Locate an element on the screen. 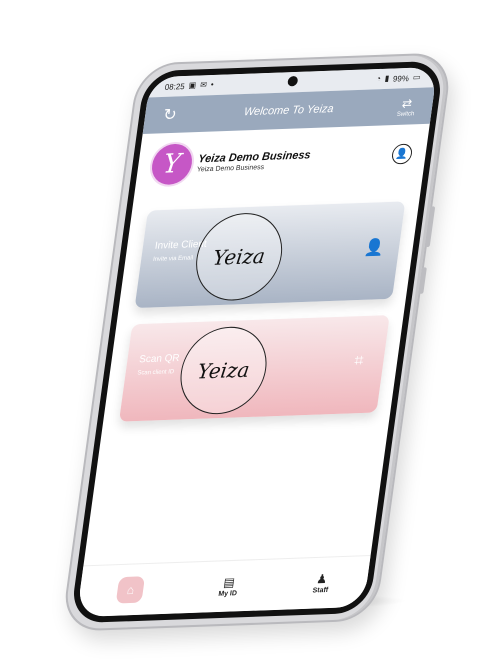 The image size is (502, 666). logo-letter: Y is located at coordinates (172, 164).